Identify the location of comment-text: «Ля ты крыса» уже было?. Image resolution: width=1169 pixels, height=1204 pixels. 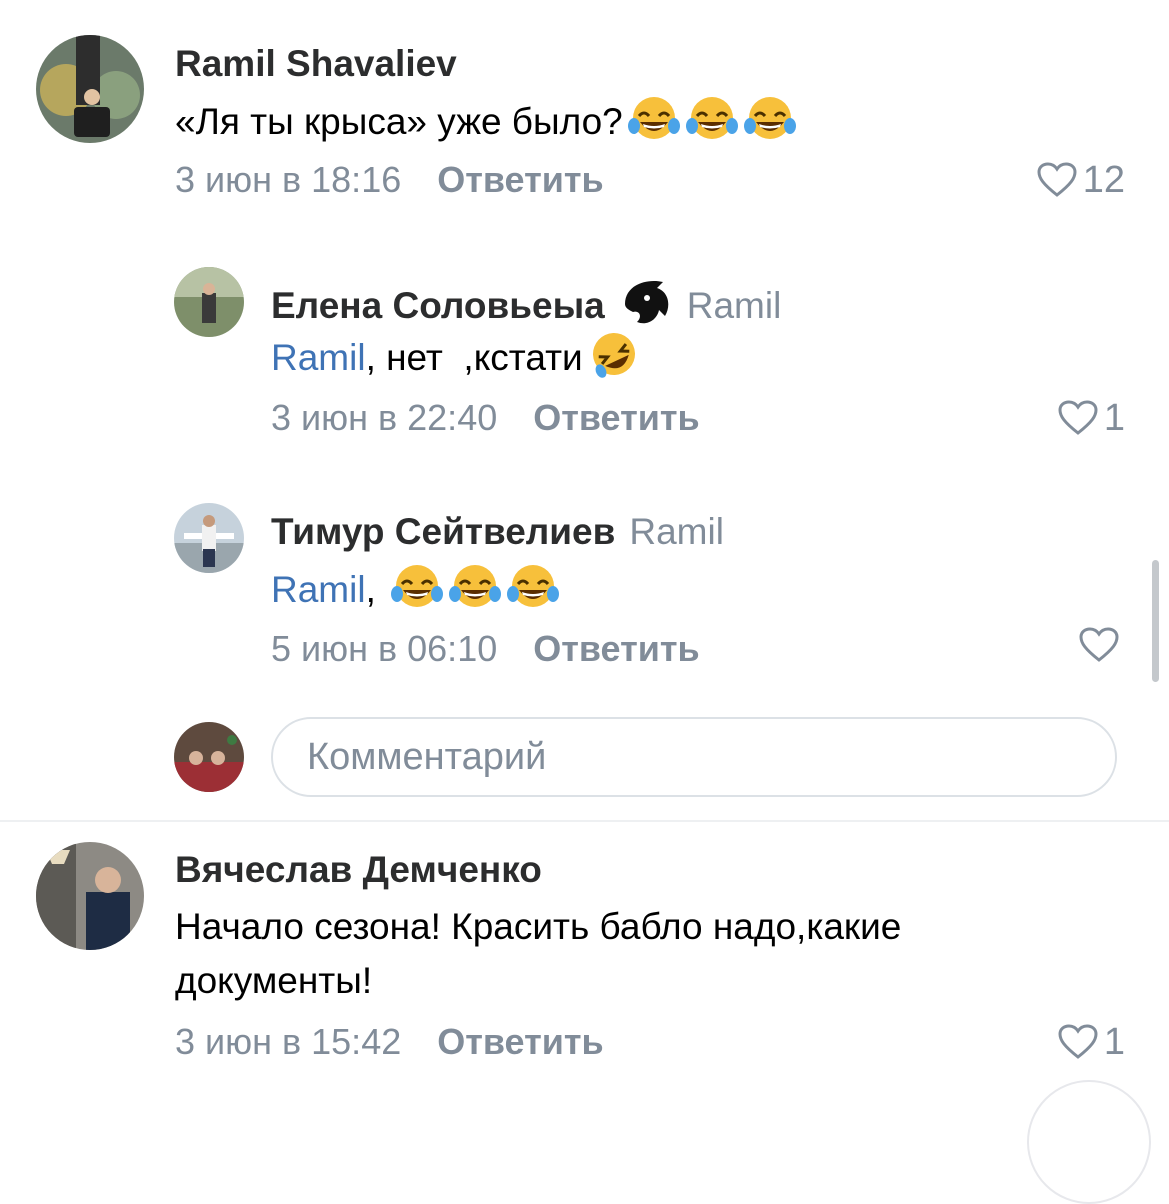
(486, 125).